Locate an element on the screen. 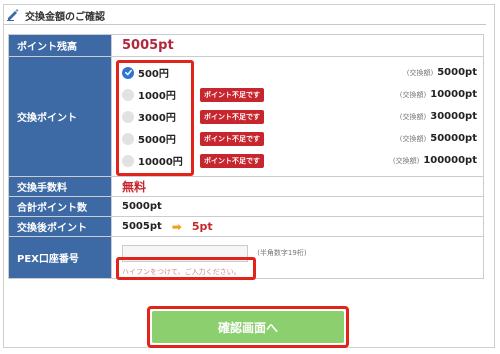  pen-icon is located at coordinates (13, 15).